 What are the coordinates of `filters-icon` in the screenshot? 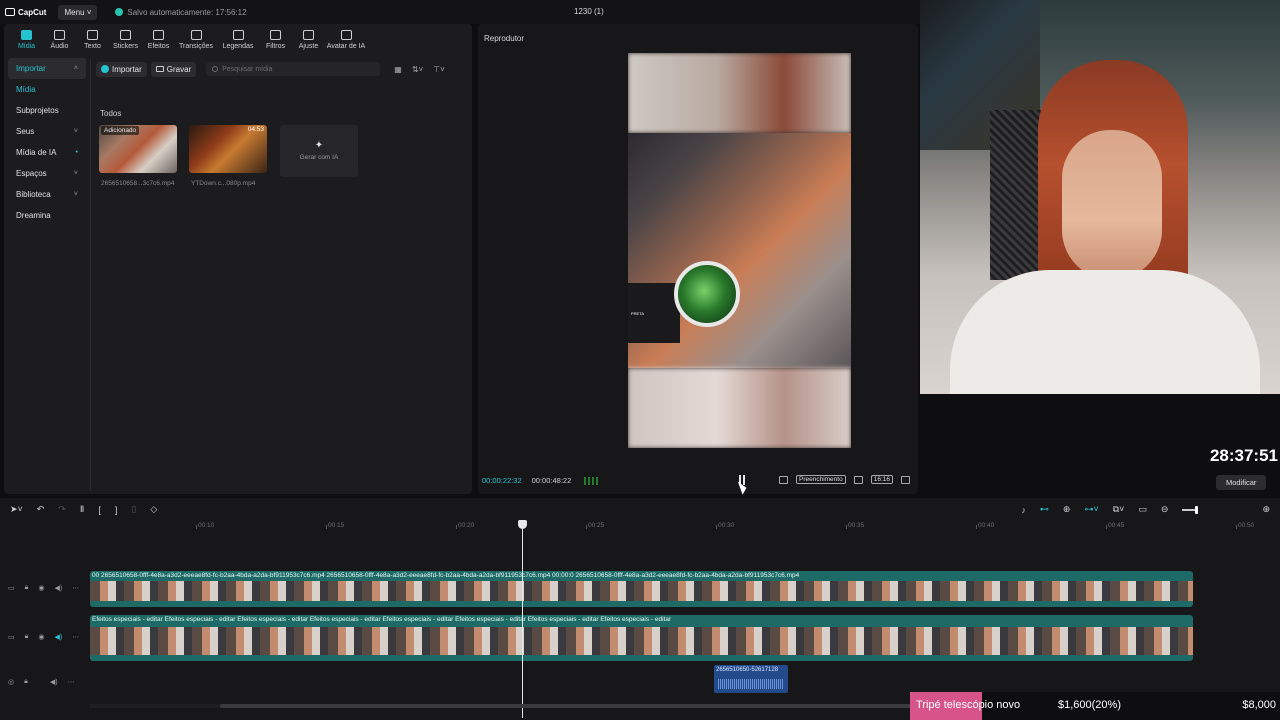 It's located at (275, 35).